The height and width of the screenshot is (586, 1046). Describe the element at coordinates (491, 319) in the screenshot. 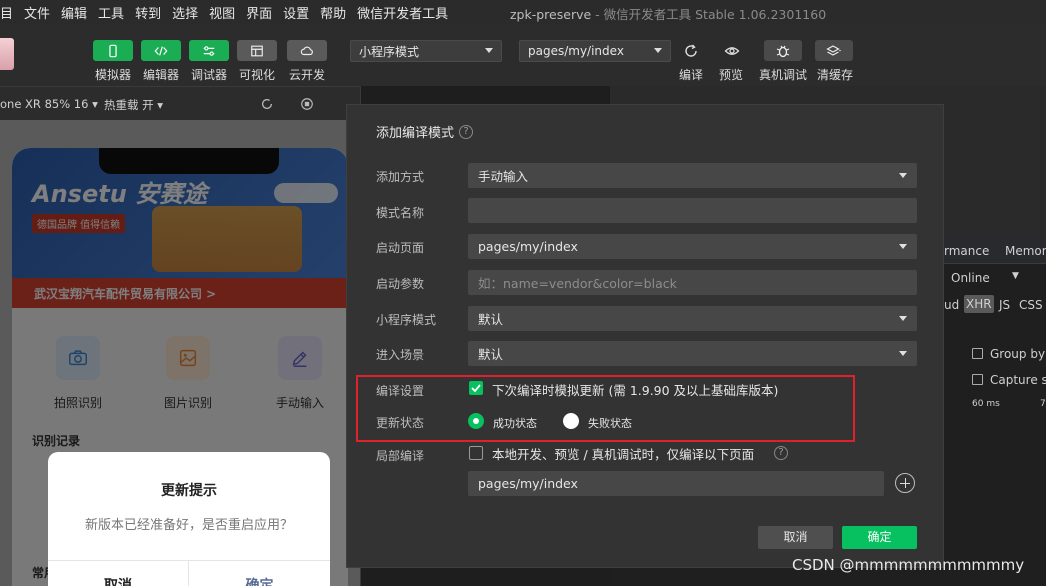

I see `mini-mode-value: 默认` at that location.